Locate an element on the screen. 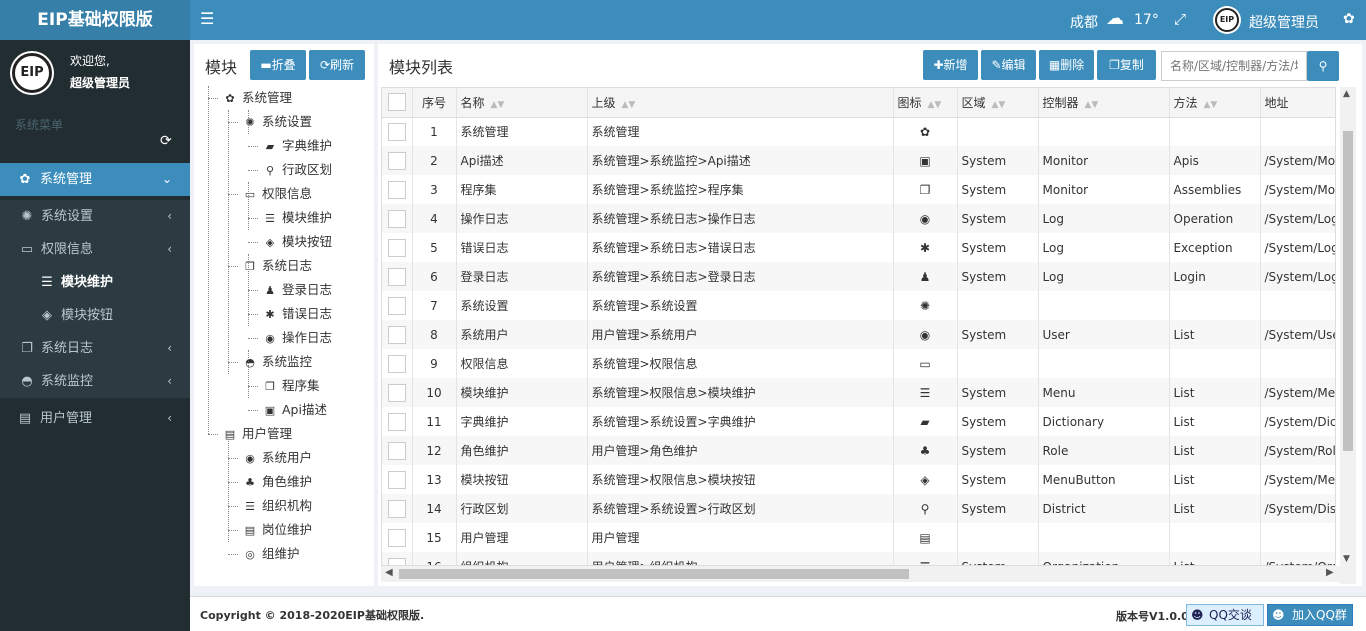 Image resolution: width=1366 pixels, height=631 pixels. copy-button: ❐复制 is located at coordinates (1126, 65).